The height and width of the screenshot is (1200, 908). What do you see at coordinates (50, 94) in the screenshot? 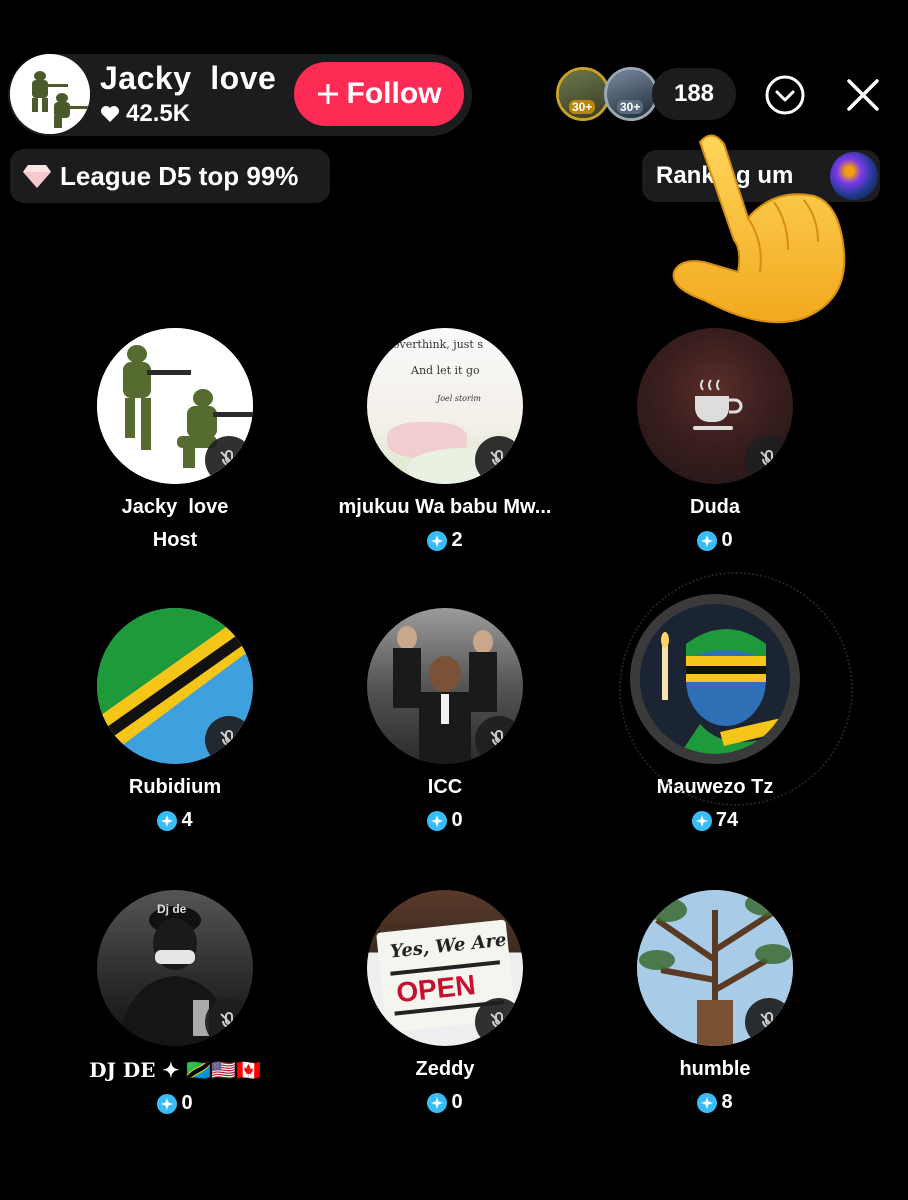
I see `host-avatar` at bounding box center [50, 94].